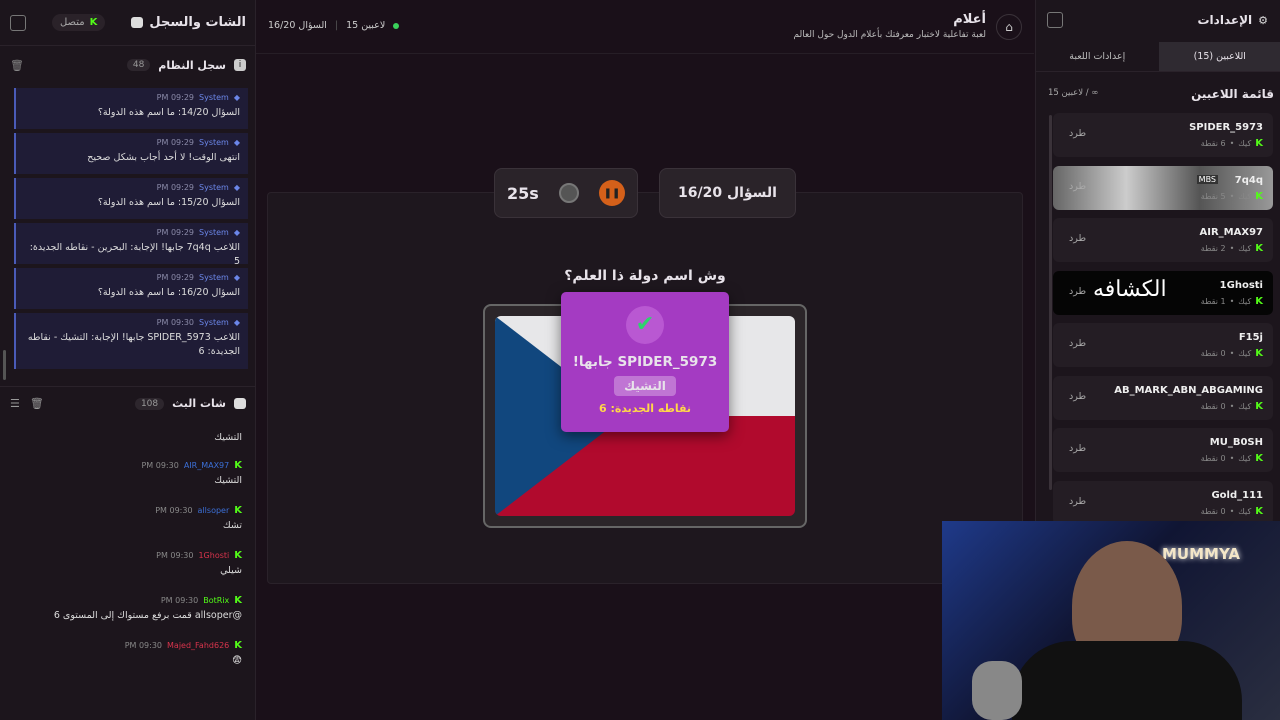 This screenshot has height=720, width=1280. What do you see at coordinates (198, 645) in the screenshot?
I see `chat-username: Majed_Fahd626` at bounding box center [198, 645].